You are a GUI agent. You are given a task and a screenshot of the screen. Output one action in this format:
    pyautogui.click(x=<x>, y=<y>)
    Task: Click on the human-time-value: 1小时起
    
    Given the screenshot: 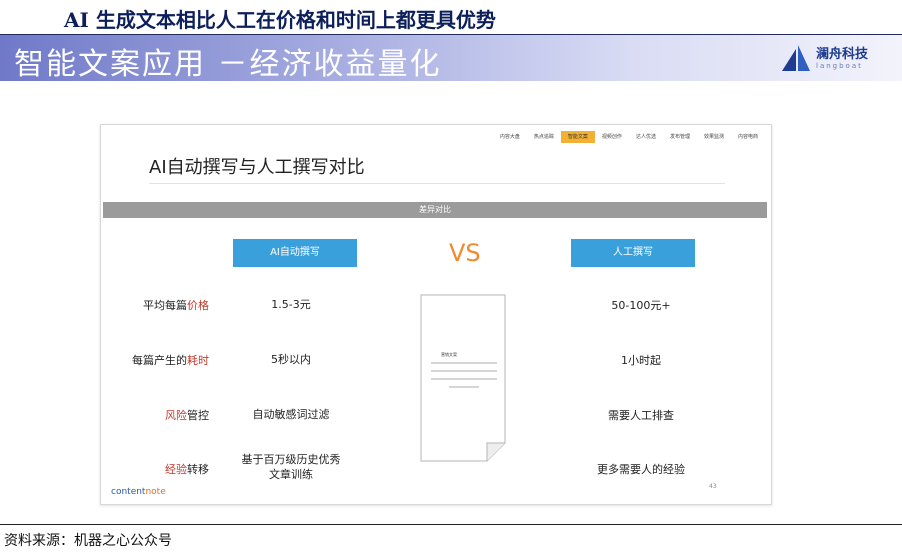 What is the action you would take?
    pyautogui.click(x=641, y=360)
    